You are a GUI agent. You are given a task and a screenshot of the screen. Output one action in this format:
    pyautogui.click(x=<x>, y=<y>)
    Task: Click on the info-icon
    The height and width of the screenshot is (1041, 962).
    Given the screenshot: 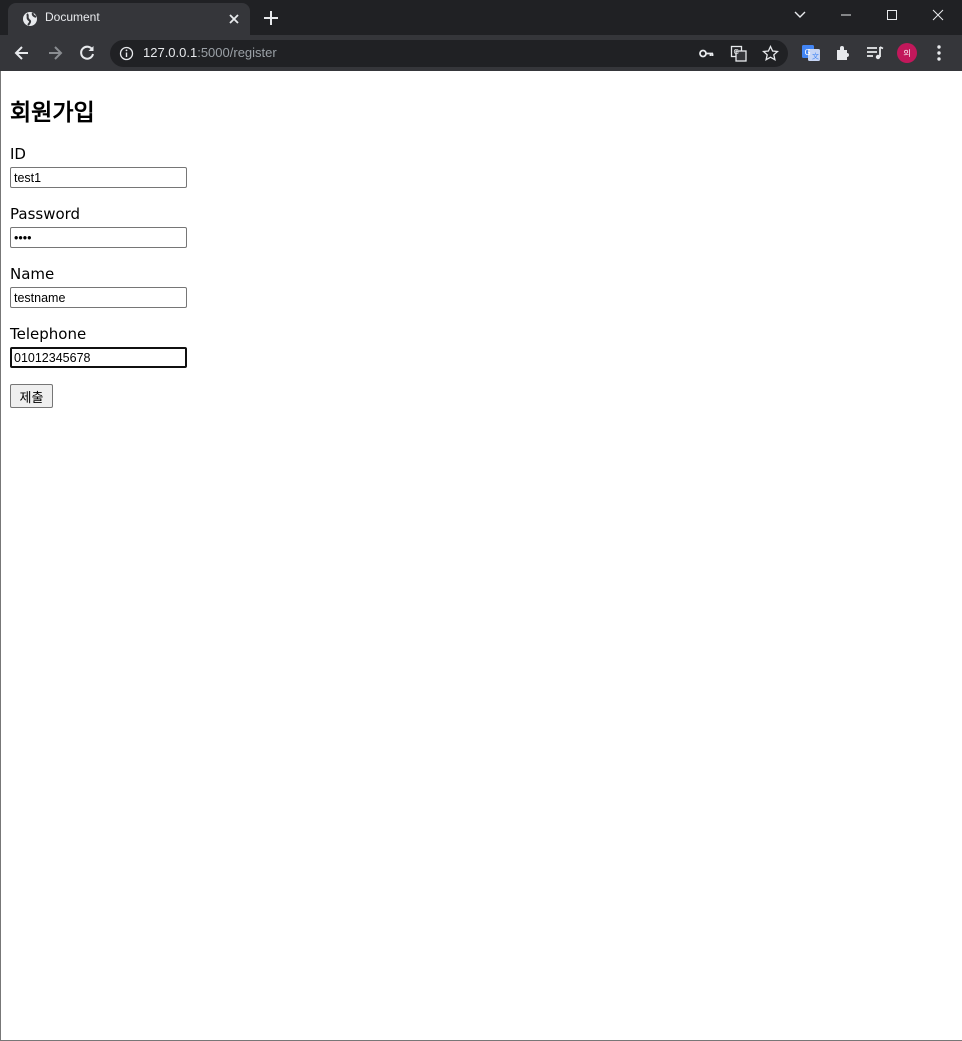 What is the action you would take?
    pyautogui.click(x=126, y=53)
    